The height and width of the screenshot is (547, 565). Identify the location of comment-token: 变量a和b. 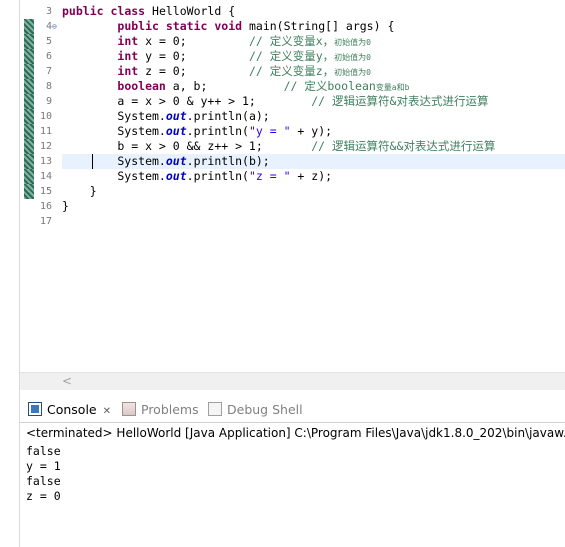
(392, 87).